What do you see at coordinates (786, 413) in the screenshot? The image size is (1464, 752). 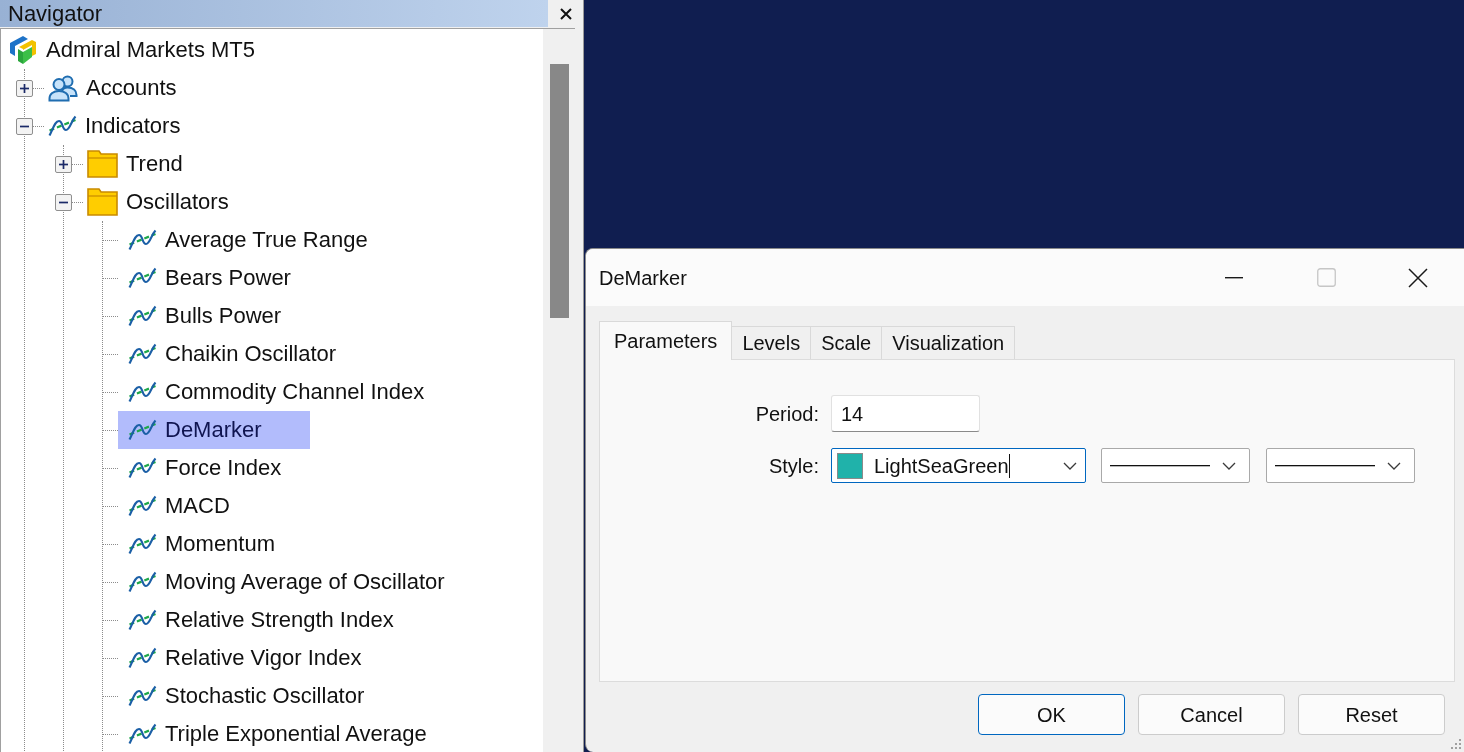 I see `field-label: Period:` at bounding box center [786, 413].